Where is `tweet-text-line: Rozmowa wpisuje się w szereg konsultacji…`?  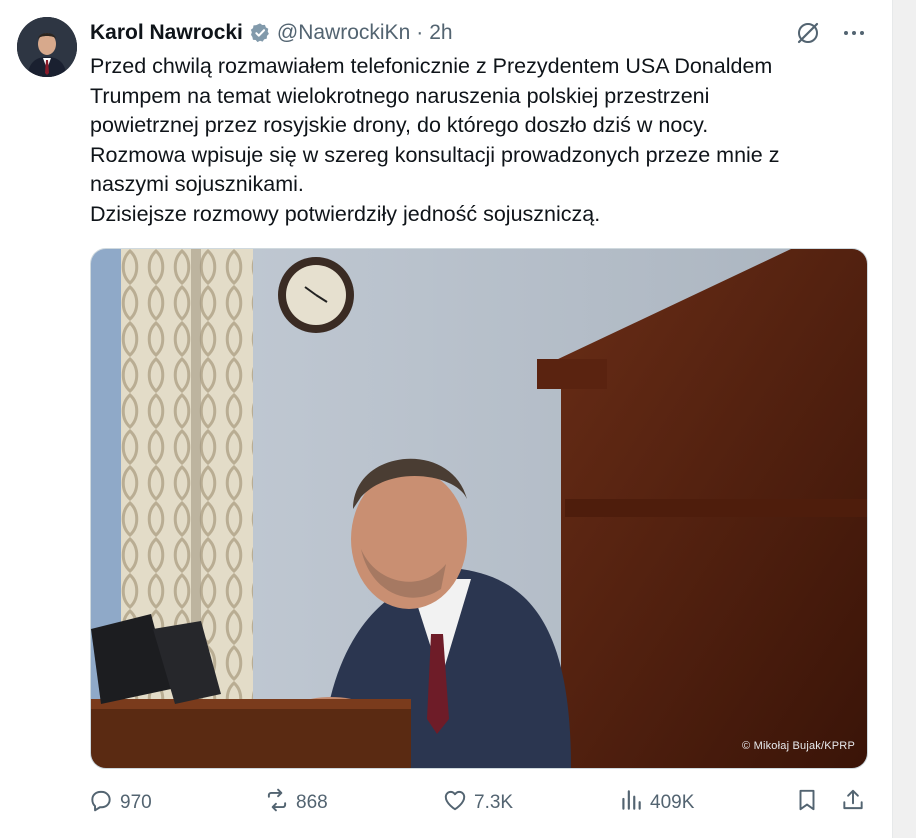 tweet-text-line: Rozmowa wpisuje się w szereg konsultacji… is located at coordinates (435, 154).